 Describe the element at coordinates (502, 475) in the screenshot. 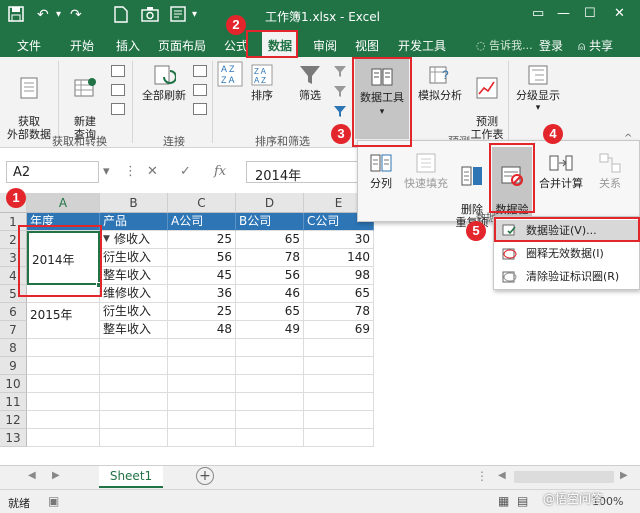

I see `hscroll-left-icon: ◀` at that location.